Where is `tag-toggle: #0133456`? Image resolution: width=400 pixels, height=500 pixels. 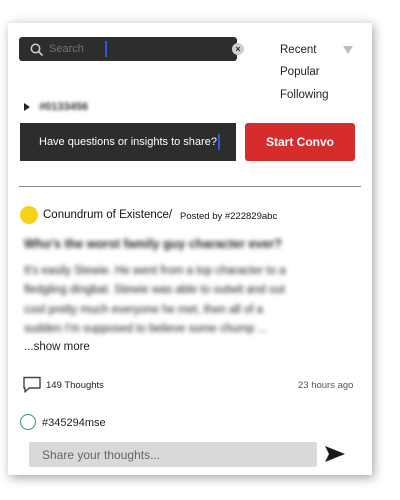
tag-toggle: #0133456 is located at coordinates (56, 107).